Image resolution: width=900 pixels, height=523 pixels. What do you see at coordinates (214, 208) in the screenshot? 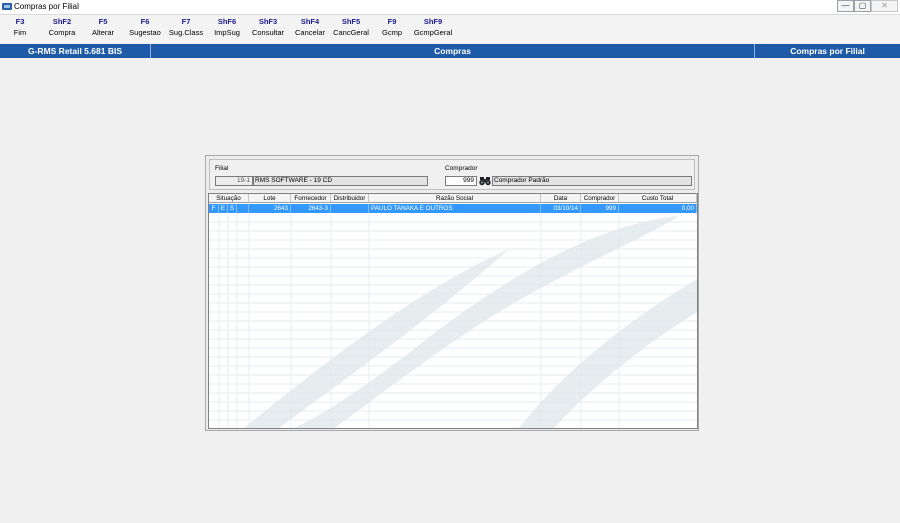
I see `cell-situacao-f: F` at bounding box center [214, 208].